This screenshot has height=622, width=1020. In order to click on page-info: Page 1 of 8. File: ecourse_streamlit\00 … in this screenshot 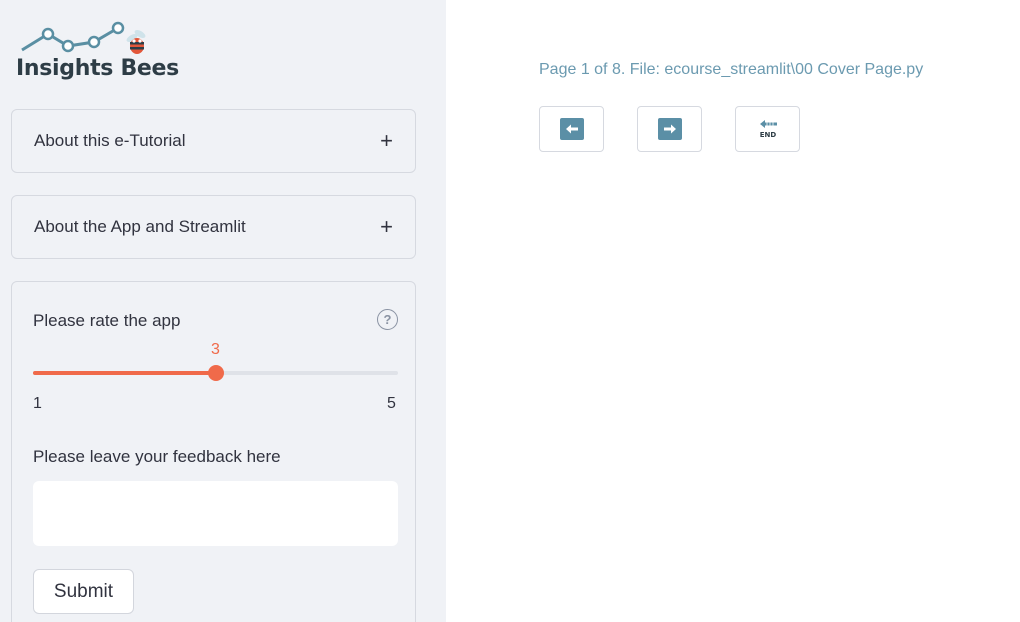, I will do `click(731, 69)`.